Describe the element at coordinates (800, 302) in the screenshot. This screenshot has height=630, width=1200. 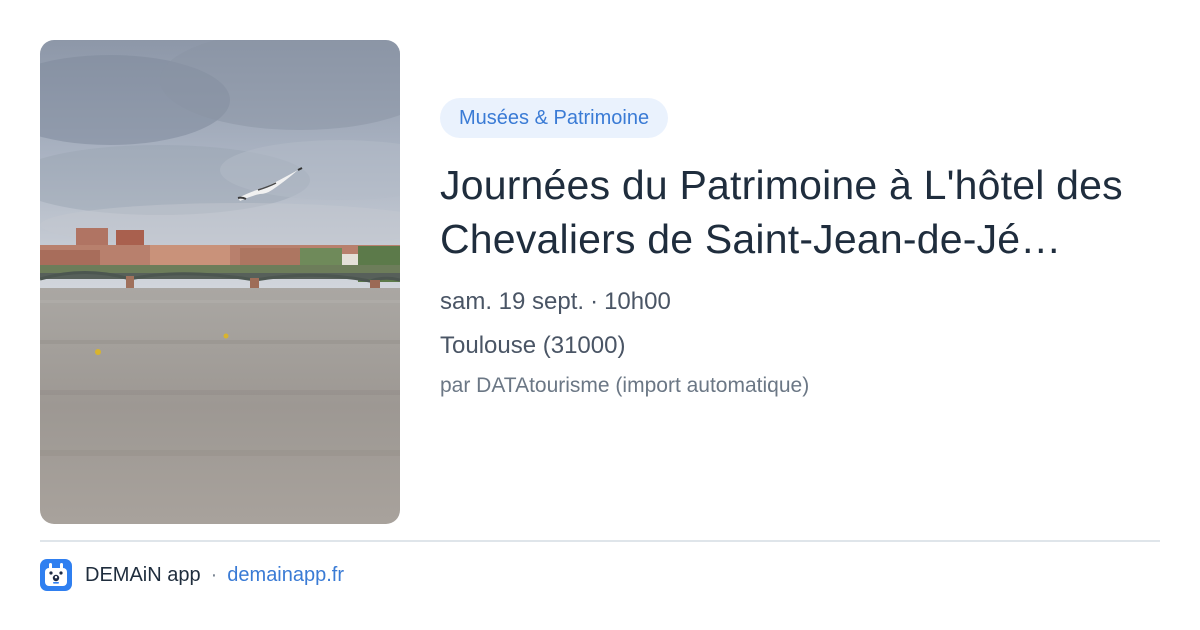
I see `event-datetime: sam. 19 sept. · 10h00` at that location.